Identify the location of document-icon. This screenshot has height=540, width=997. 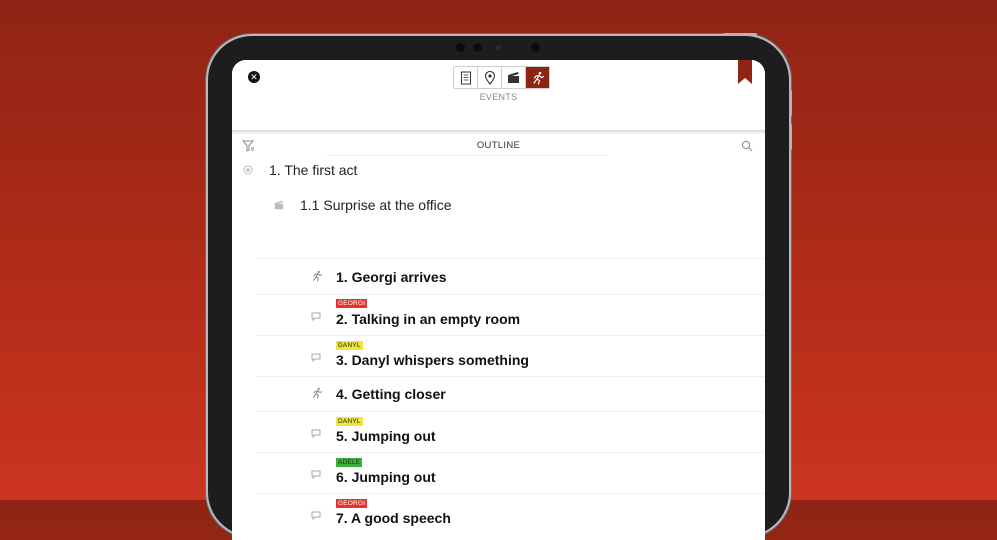
(466, 77).